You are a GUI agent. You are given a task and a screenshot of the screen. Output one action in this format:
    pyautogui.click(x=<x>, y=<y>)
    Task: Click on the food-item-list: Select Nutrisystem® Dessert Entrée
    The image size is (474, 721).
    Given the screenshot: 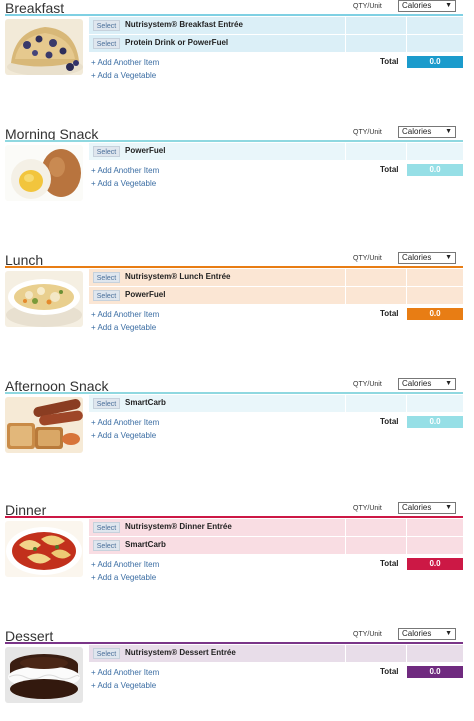 What is the action you would take?
    pyautogui.click(x=276, y=654)
    